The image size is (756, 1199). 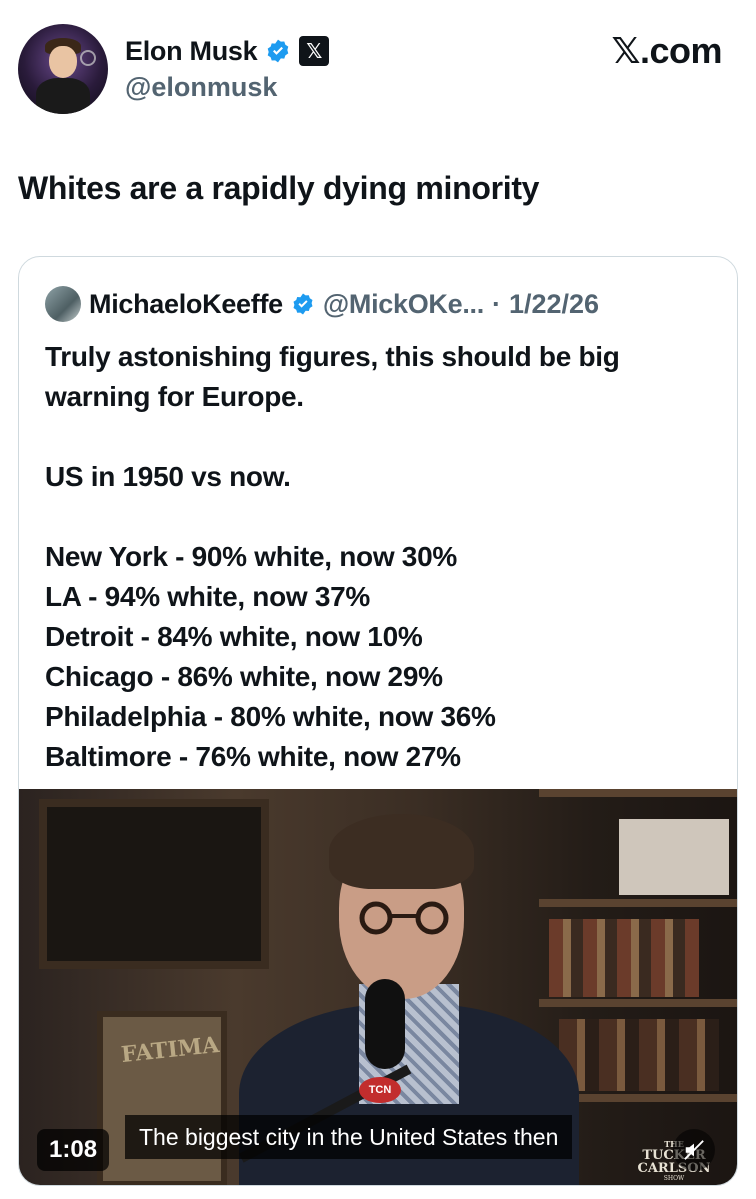 I want to click on frame-text: FATIMA, so click(x=170, y=1050).